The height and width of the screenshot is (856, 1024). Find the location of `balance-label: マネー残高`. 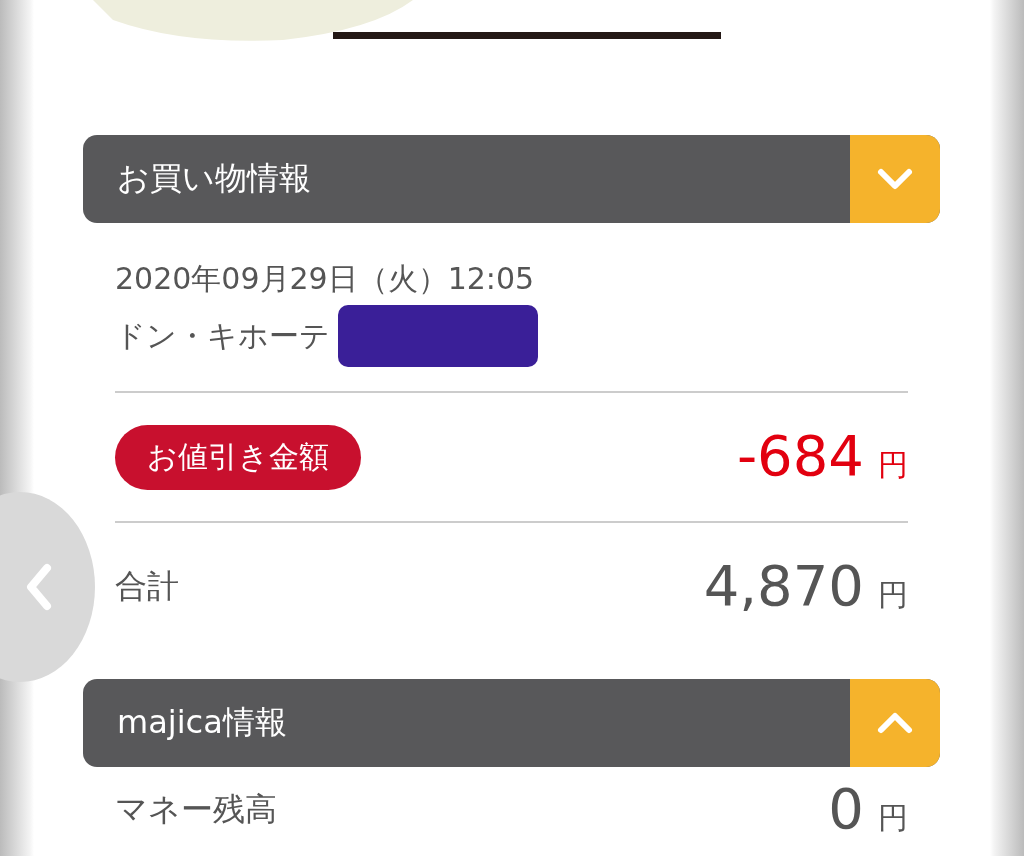

balance-label: マネー残高 is located at coordinates (196, 809).